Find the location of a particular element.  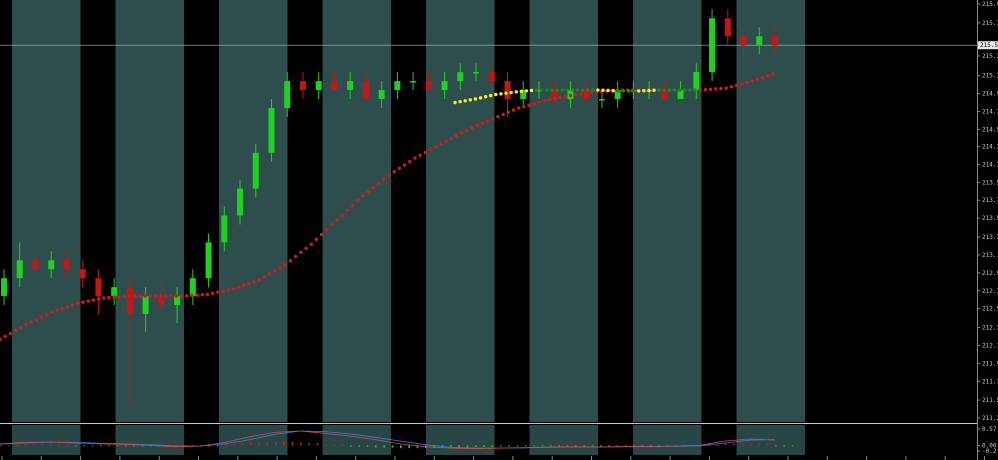

price-tick-label: 215.38 is located at coordinates (990, 56).